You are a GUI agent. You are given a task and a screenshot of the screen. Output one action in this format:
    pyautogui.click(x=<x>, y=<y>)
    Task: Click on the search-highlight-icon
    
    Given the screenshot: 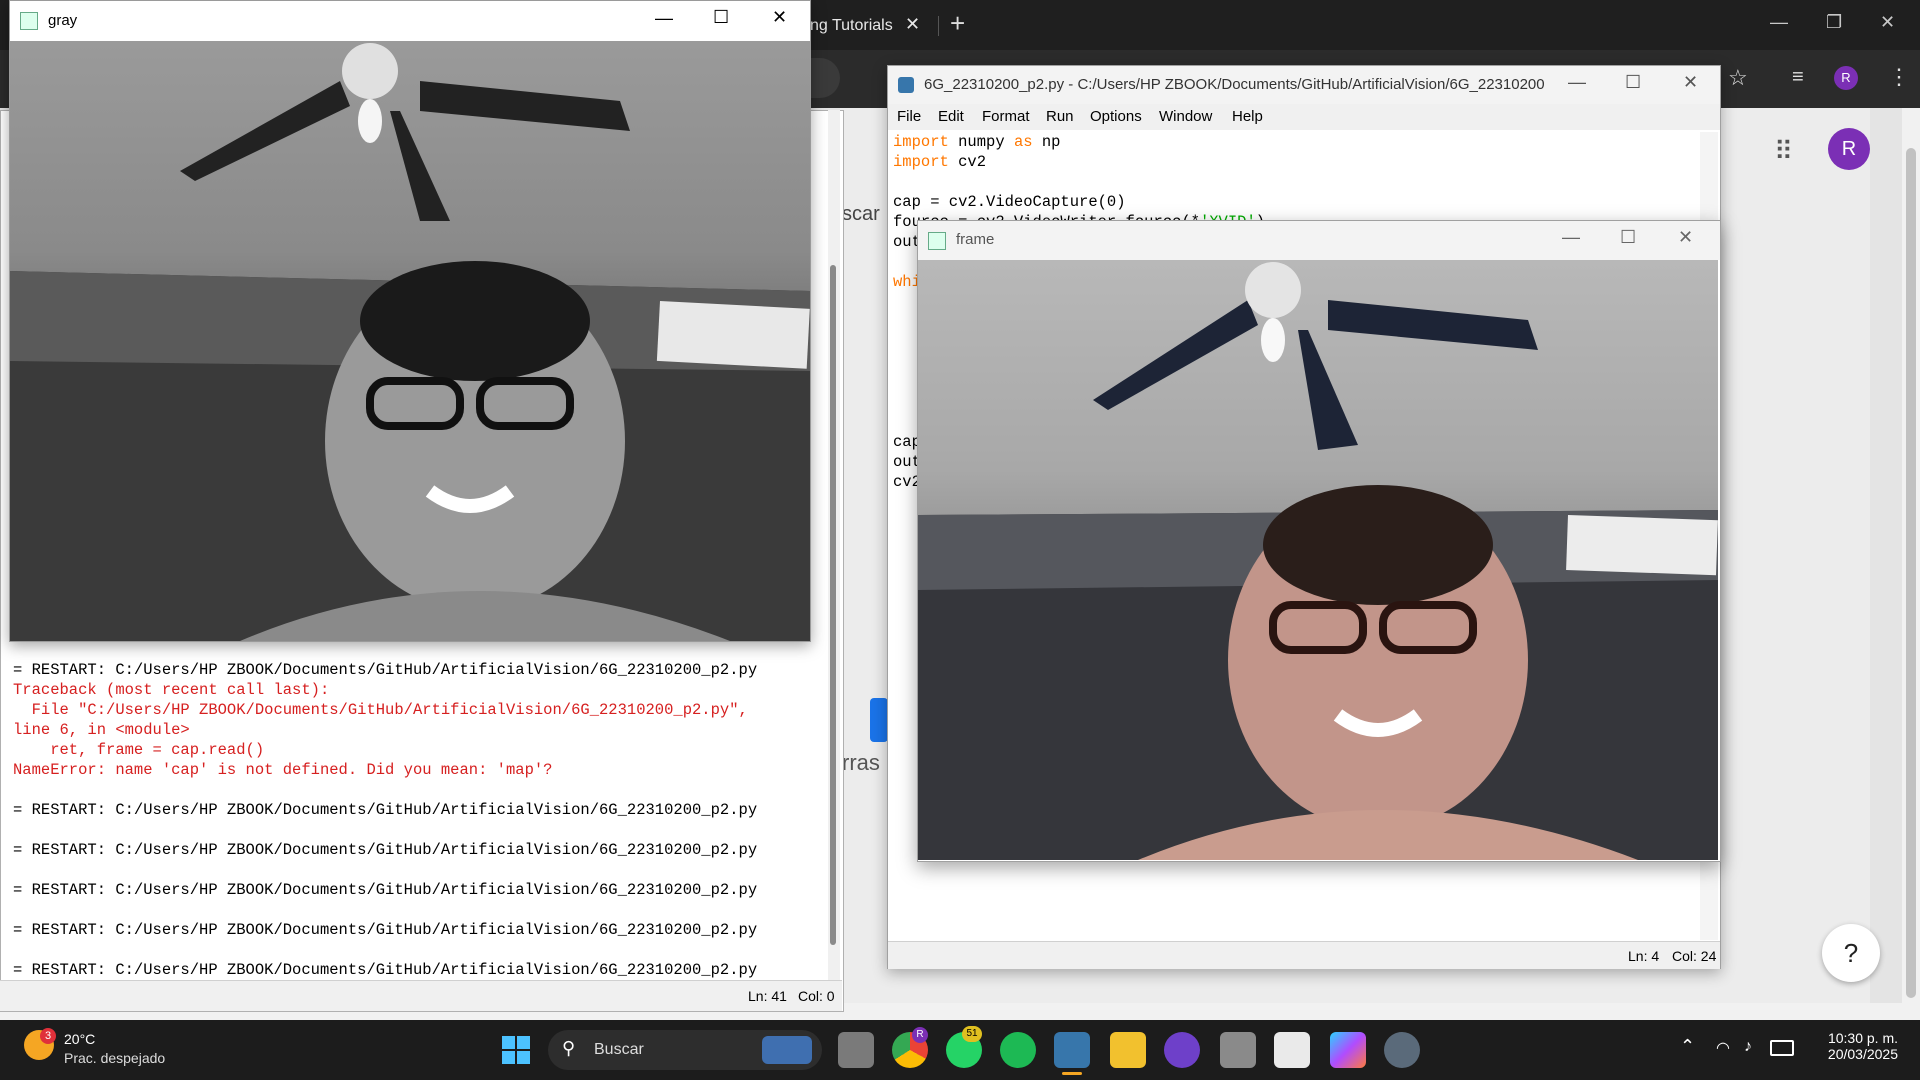 What is the action you would take?
    pyautogui.click(x=787, y=1050)
    